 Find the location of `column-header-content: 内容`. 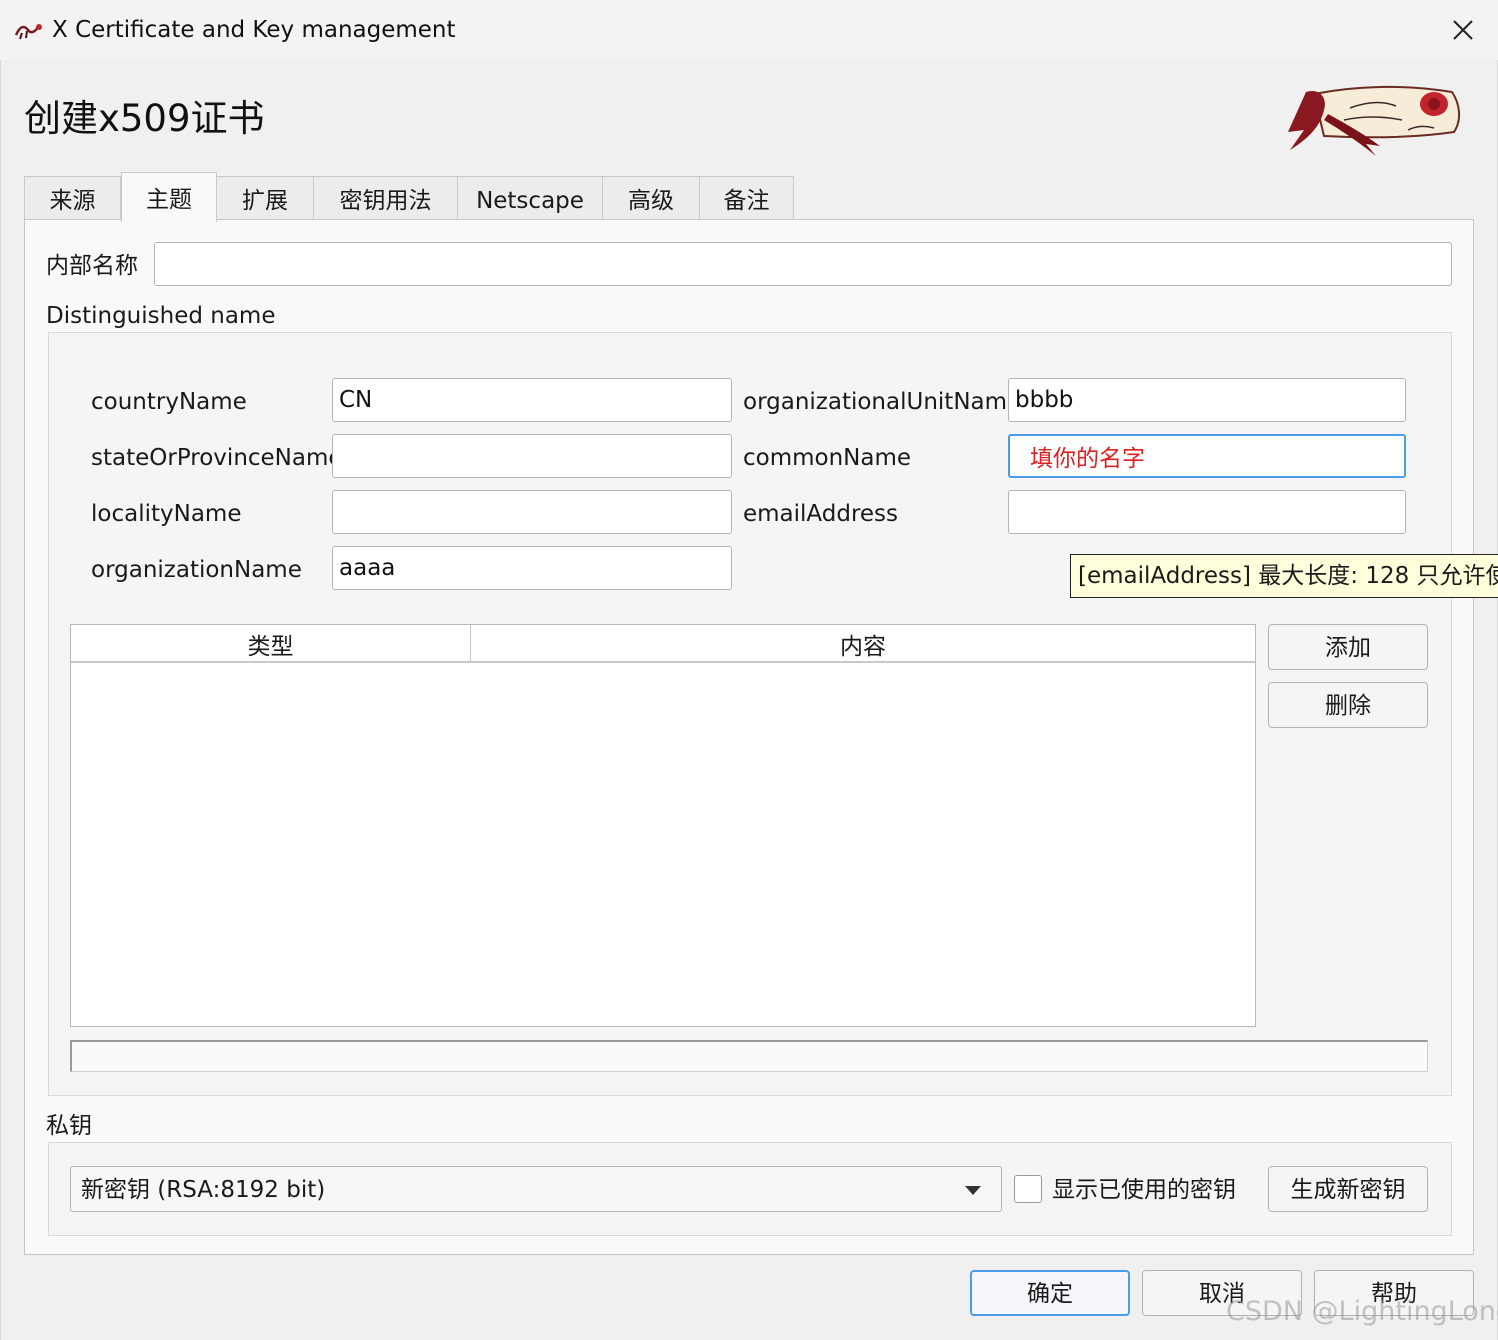

column-header-content: 内容 is located at coordinates (863, 644).